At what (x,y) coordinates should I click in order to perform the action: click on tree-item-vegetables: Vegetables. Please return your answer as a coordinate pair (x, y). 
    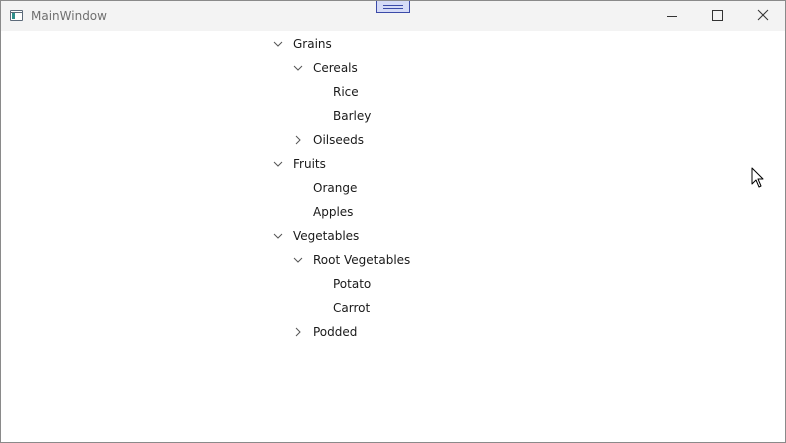
    Looking at the image, I should click on (331, 236).